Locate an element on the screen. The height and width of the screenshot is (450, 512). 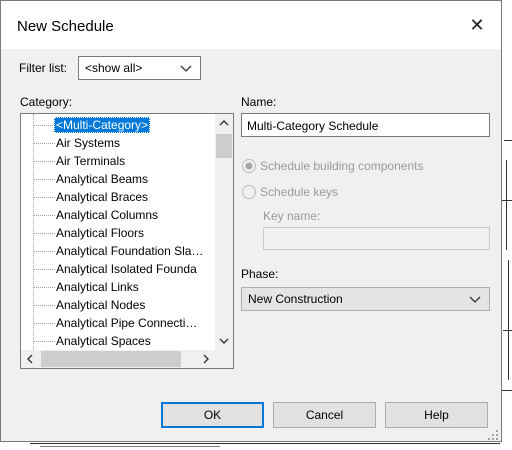
resize-grip-icon is located at coordinates (492, 434).